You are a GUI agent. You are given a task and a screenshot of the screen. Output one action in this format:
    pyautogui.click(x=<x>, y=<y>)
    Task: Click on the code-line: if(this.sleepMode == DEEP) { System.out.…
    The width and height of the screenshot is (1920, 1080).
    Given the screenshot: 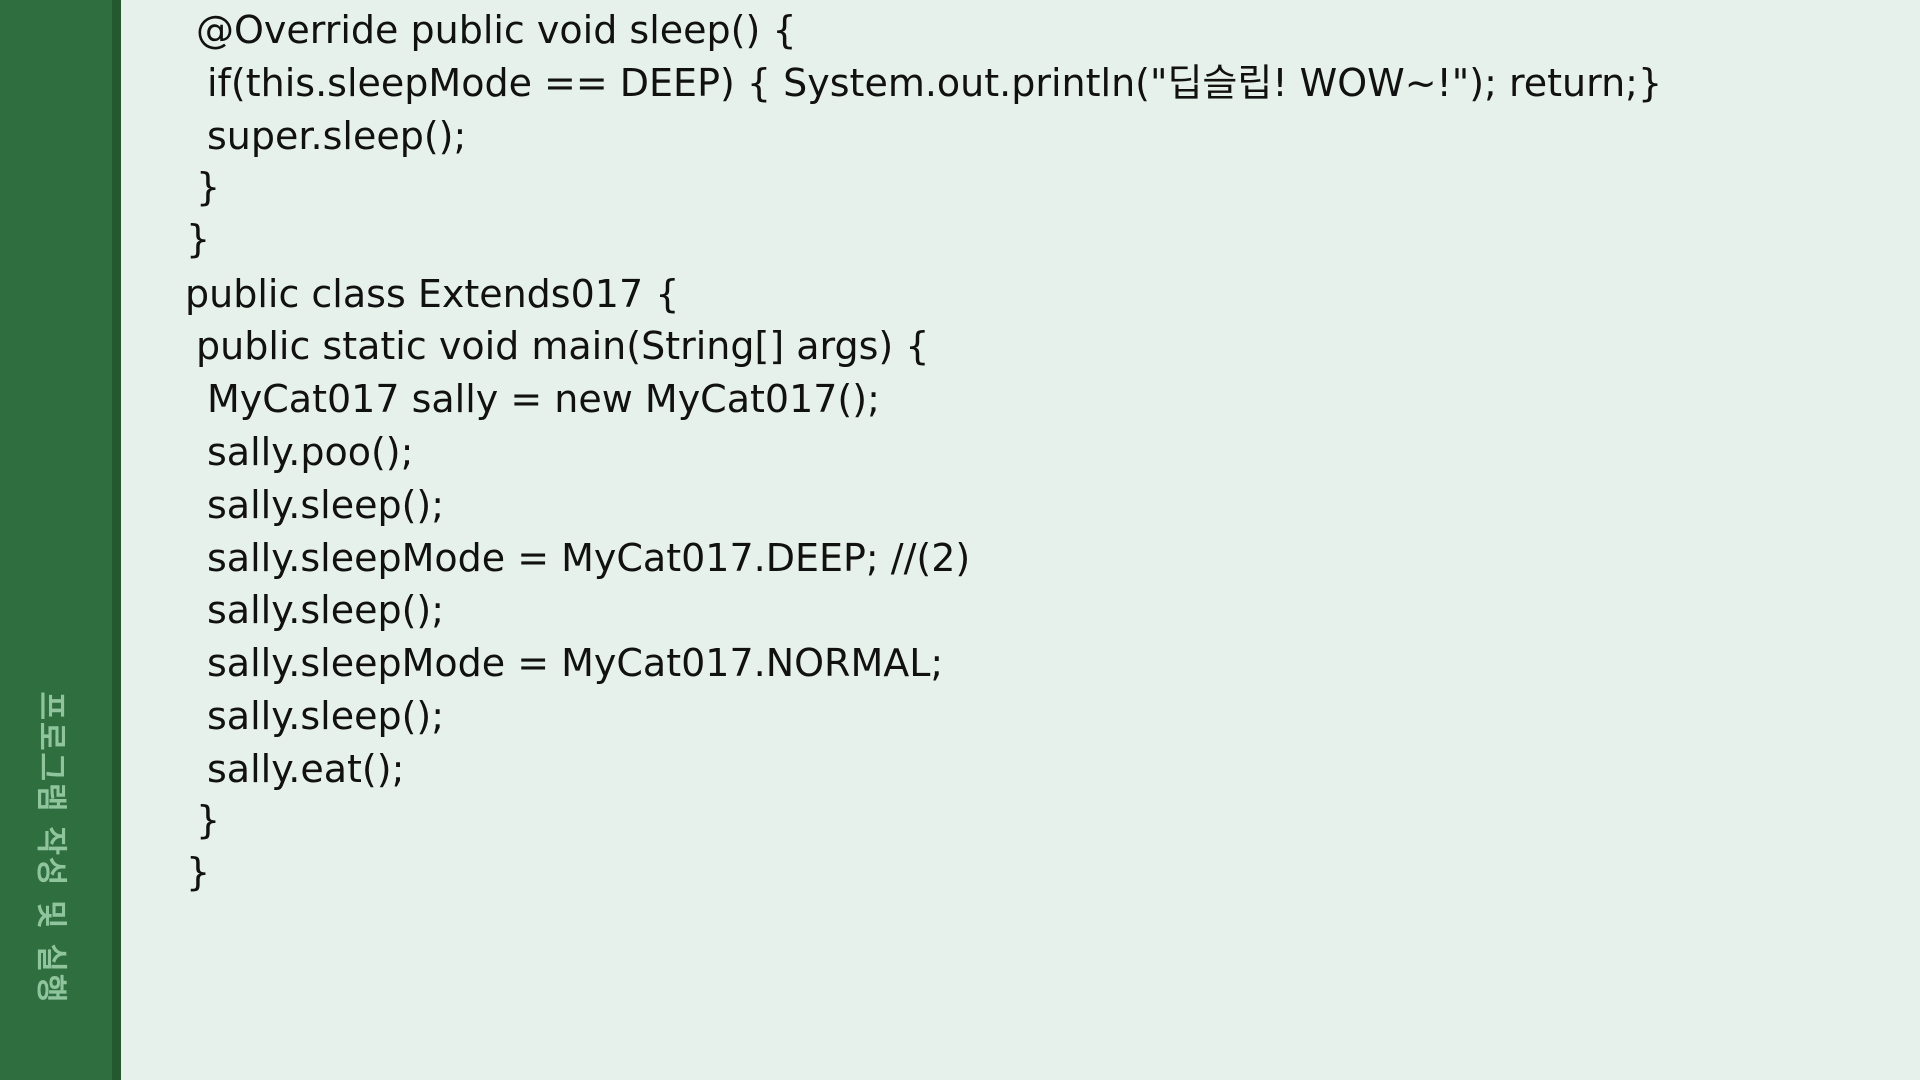 What is the action you would take?
    pyautogui.click(x=935, y=83)
    